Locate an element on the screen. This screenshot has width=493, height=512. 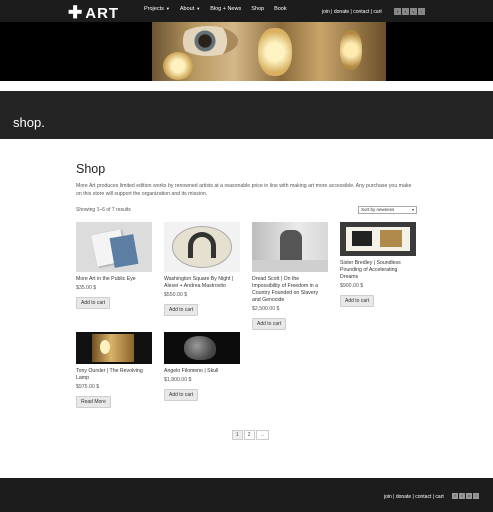
product-price: $2,500.00 $ is located at coordinates (266, 309).